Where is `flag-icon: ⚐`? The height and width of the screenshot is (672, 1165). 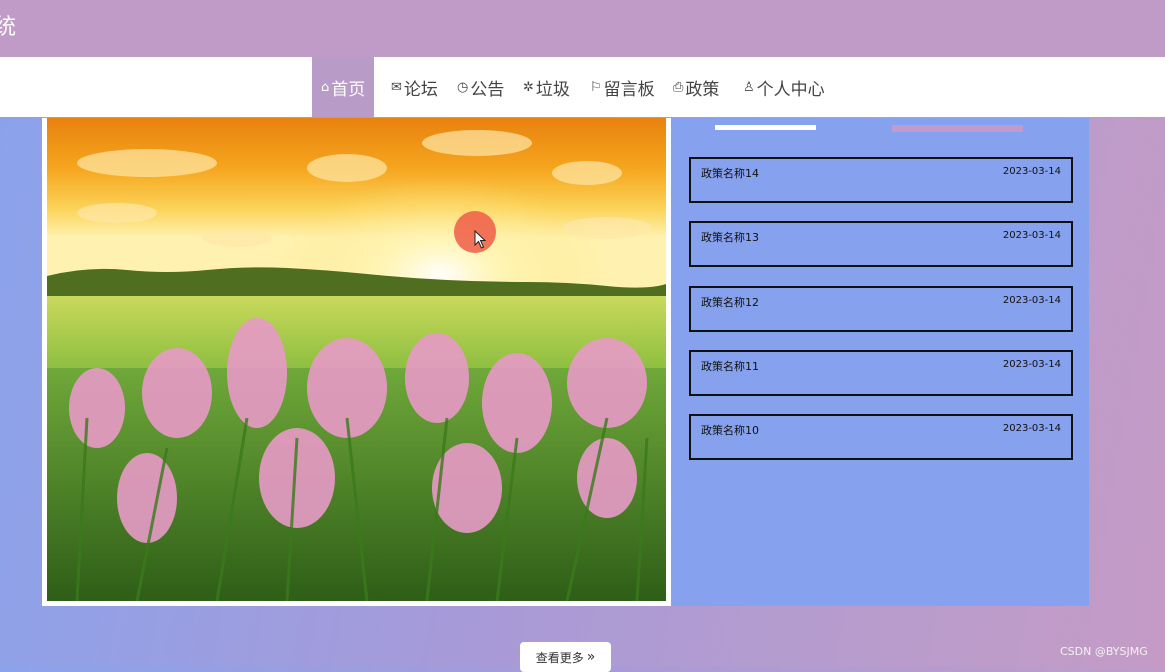
flag-icon: ⚐ is located at coordinates (596, 87).